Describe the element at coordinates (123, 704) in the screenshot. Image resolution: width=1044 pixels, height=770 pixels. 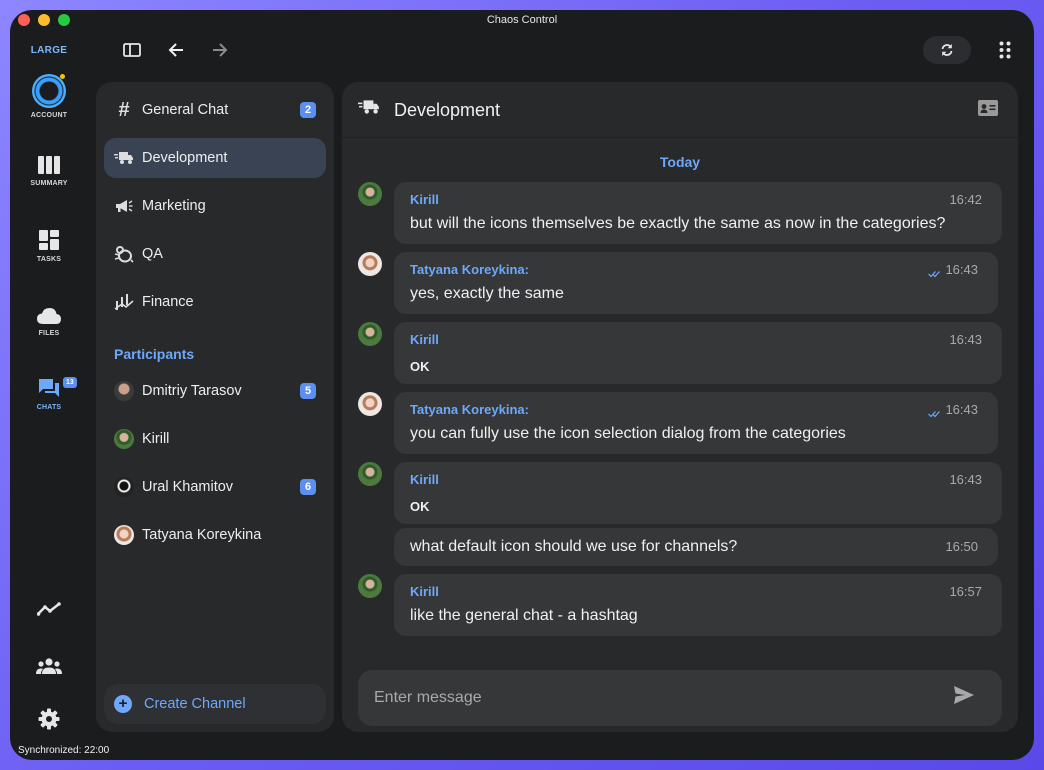
I see `plus-circle-icon: +` at that location.